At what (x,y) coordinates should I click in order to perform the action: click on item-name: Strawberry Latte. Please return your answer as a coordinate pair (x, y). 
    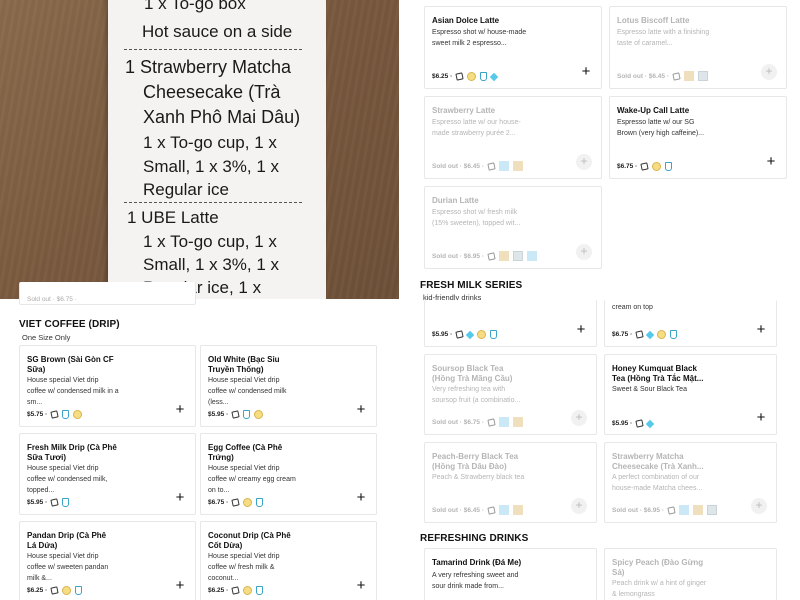
    Looking at the image, I should click on (464, 110).